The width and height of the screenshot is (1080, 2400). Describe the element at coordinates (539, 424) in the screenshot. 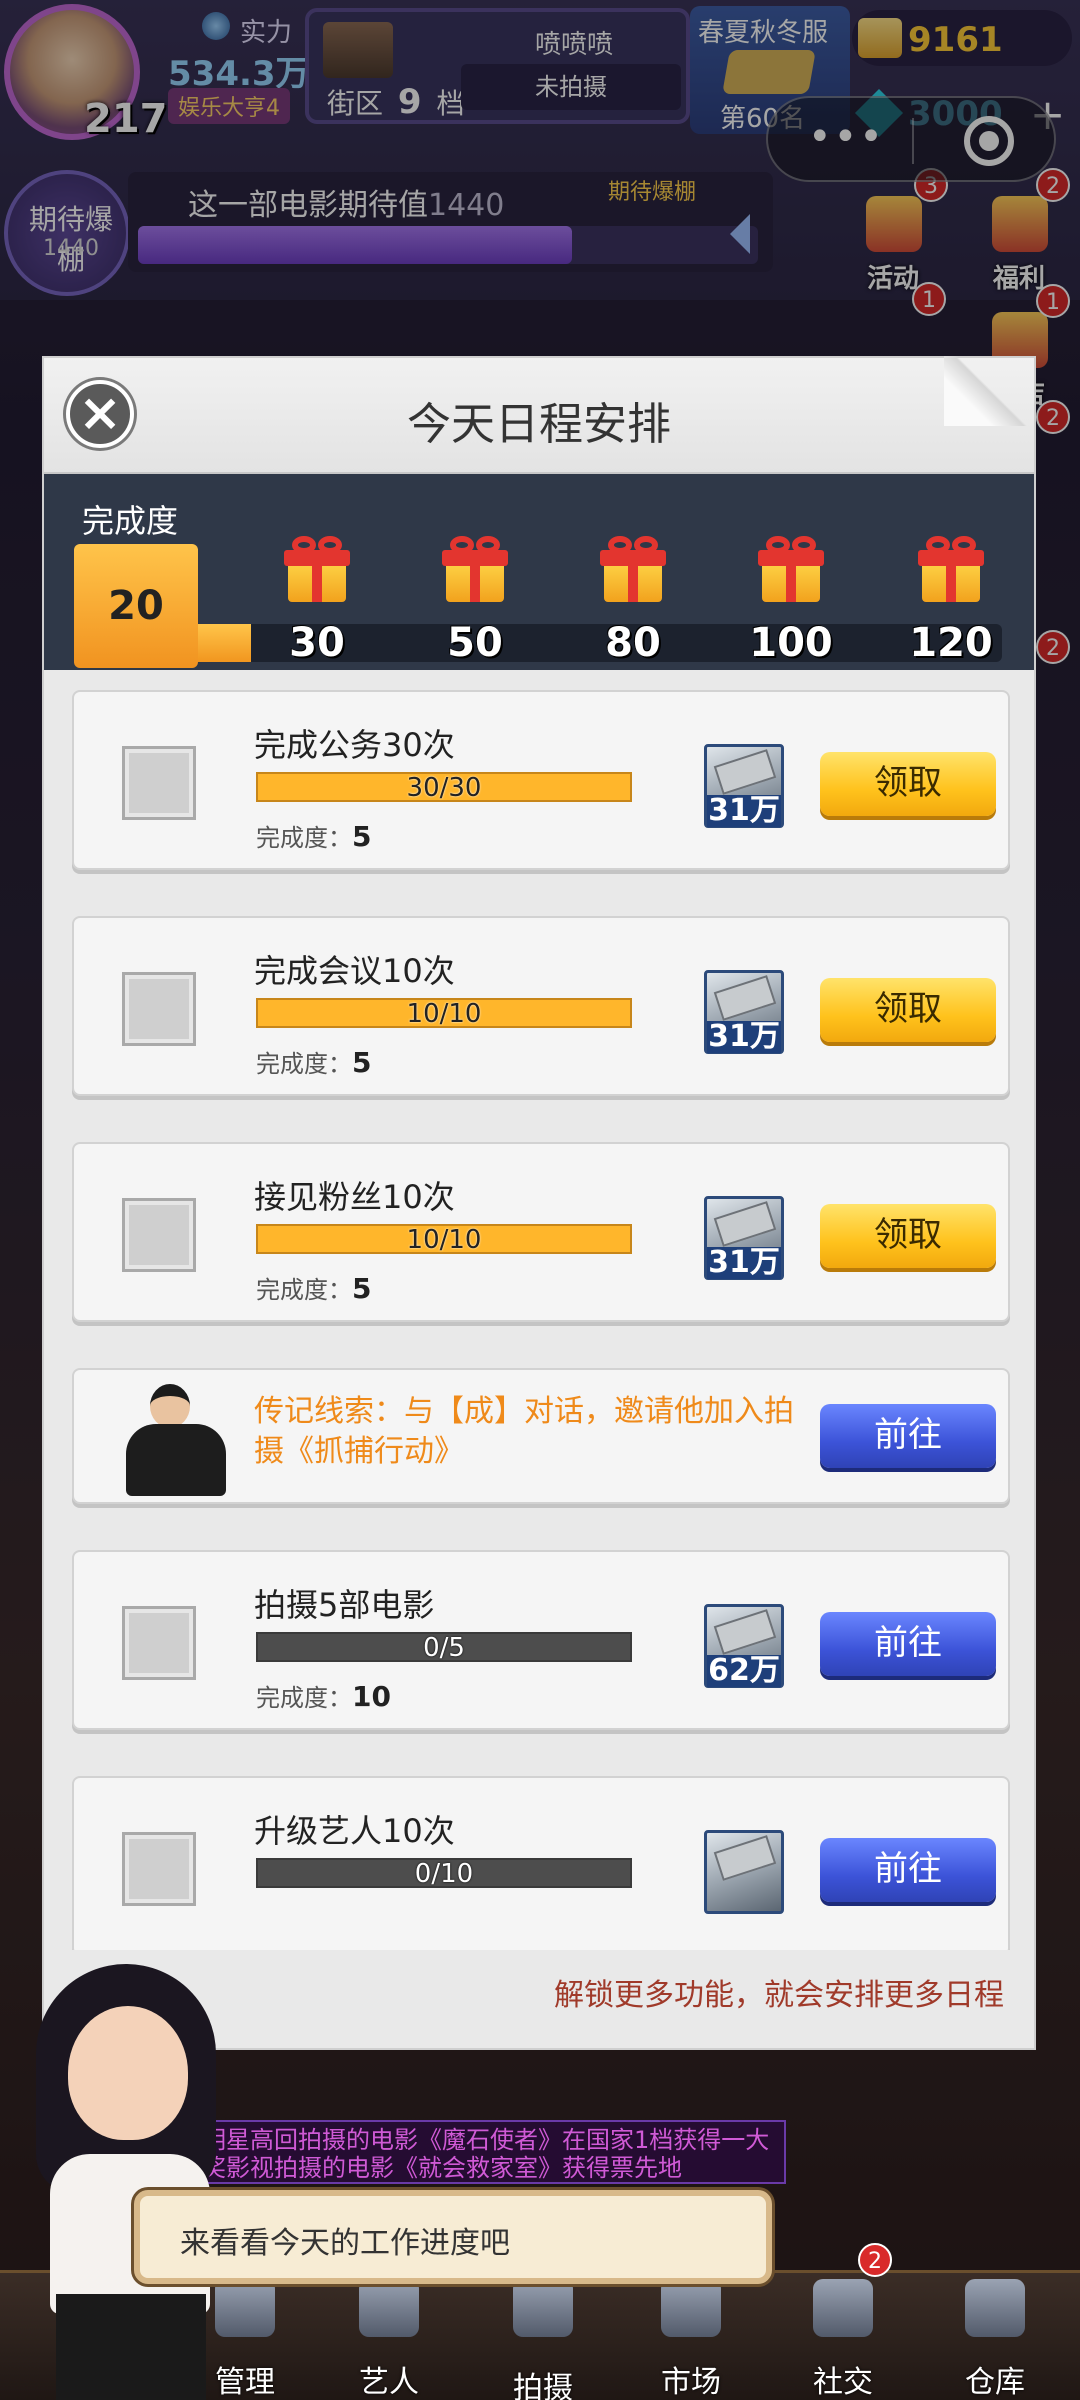

I see `dialog-title: 今天日程安排` at that location.